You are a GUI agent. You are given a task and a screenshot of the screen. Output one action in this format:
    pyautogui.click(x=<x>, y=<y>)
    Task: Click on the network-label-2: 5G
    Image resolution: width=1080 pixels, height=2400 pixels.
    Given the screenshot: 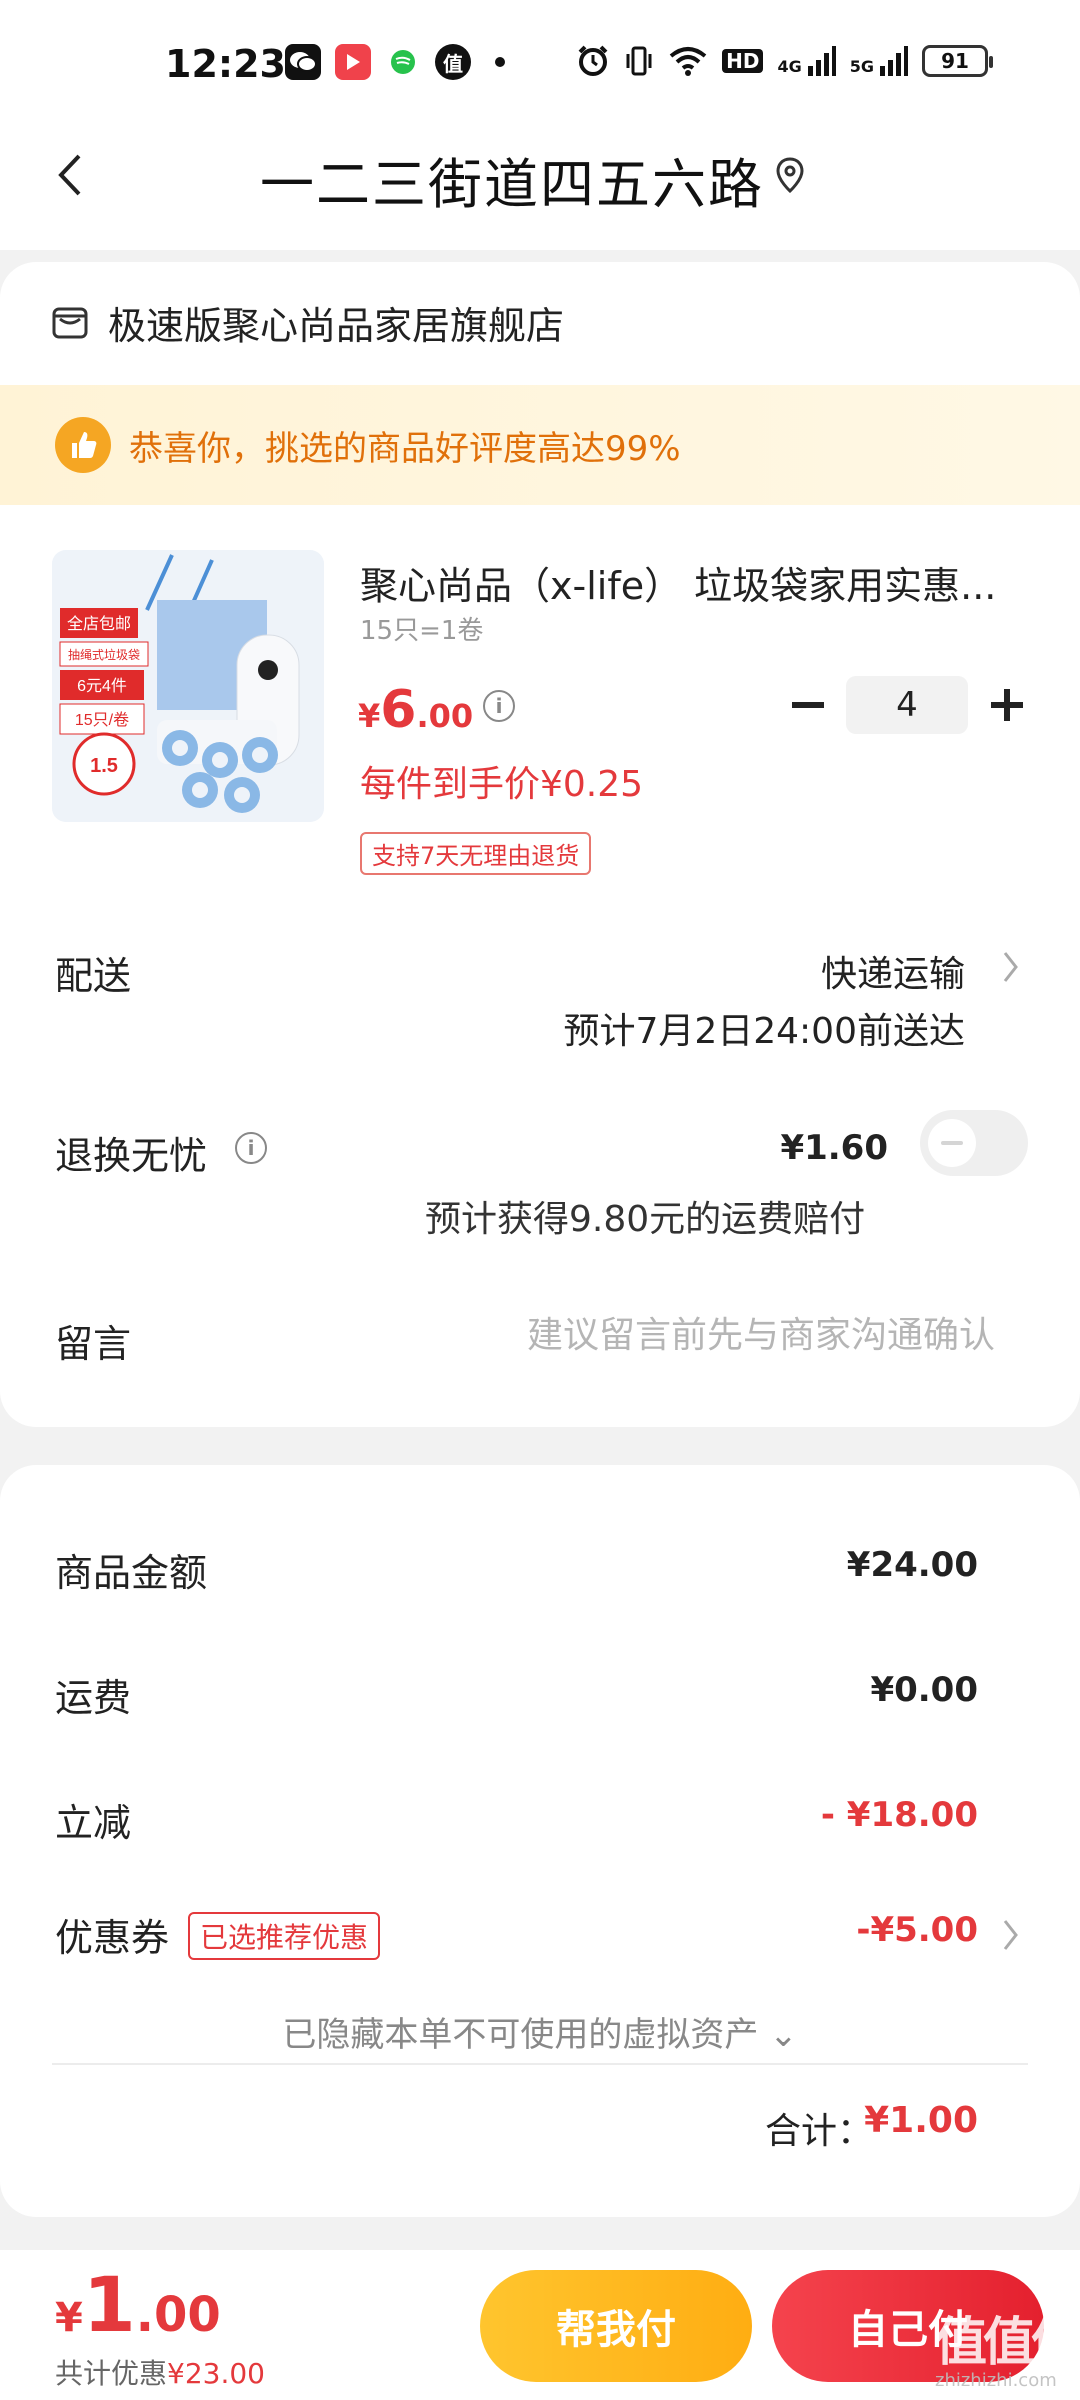 What is the action you would take?
    pyautogui.click(x=861, y=66)
    